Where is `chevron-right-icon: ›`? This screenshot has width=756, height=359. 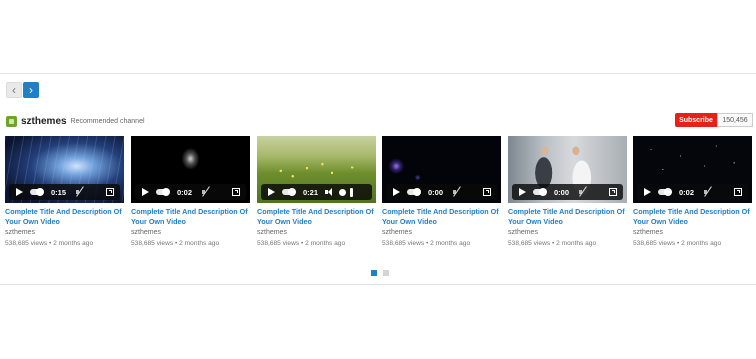 chevron-right-icon: › is located at coordinates (31, 90).